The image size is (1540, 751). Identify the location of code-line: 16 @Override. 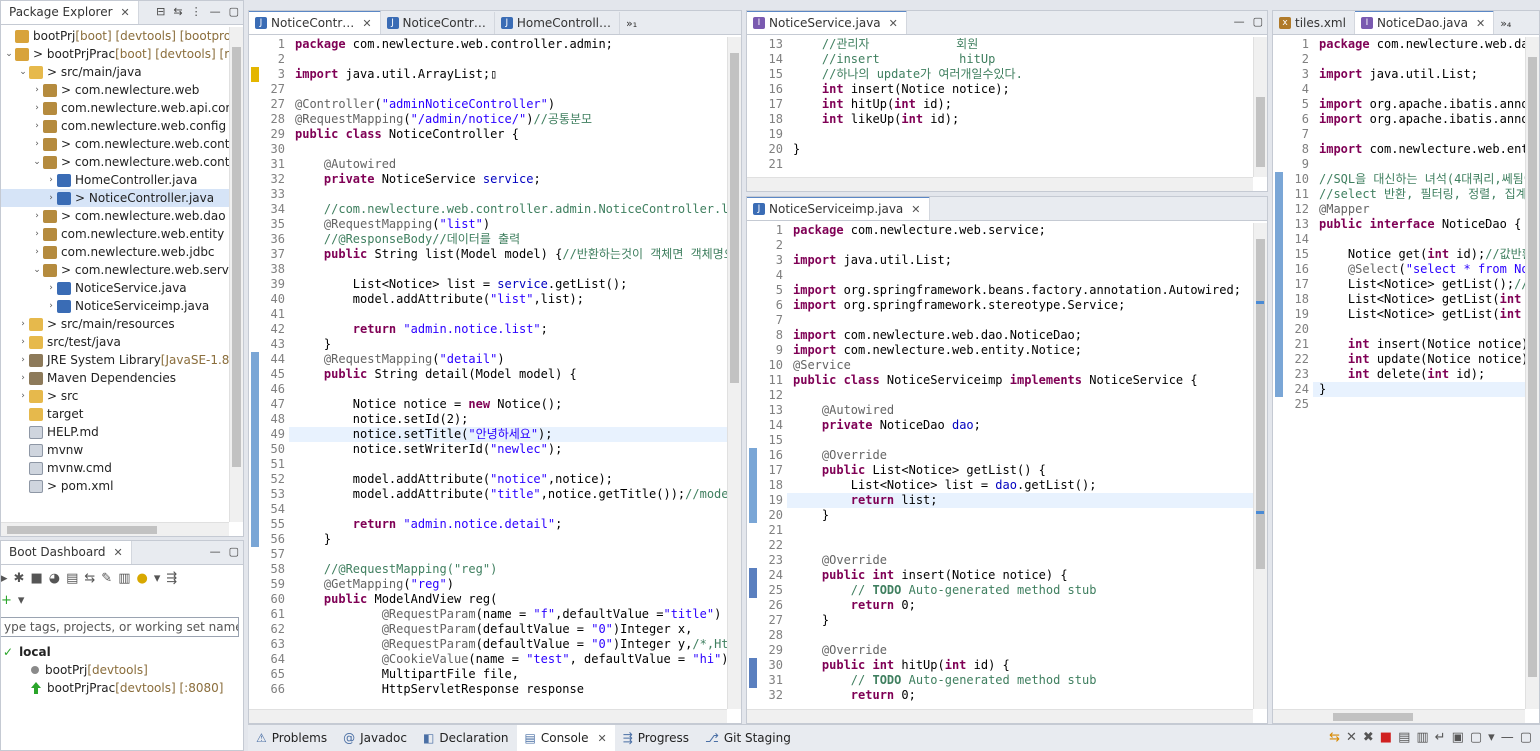
(1000, 455).